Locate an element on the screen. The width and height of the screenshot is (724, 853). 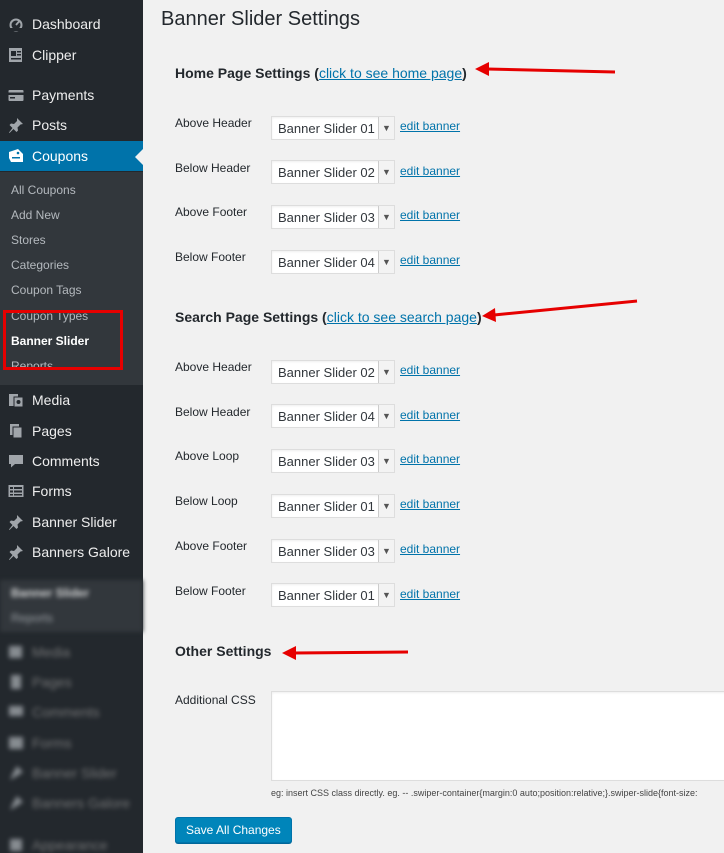
search-above-footer-select: Banner Slider 03 ▼ is located at coordinates (333, 551).